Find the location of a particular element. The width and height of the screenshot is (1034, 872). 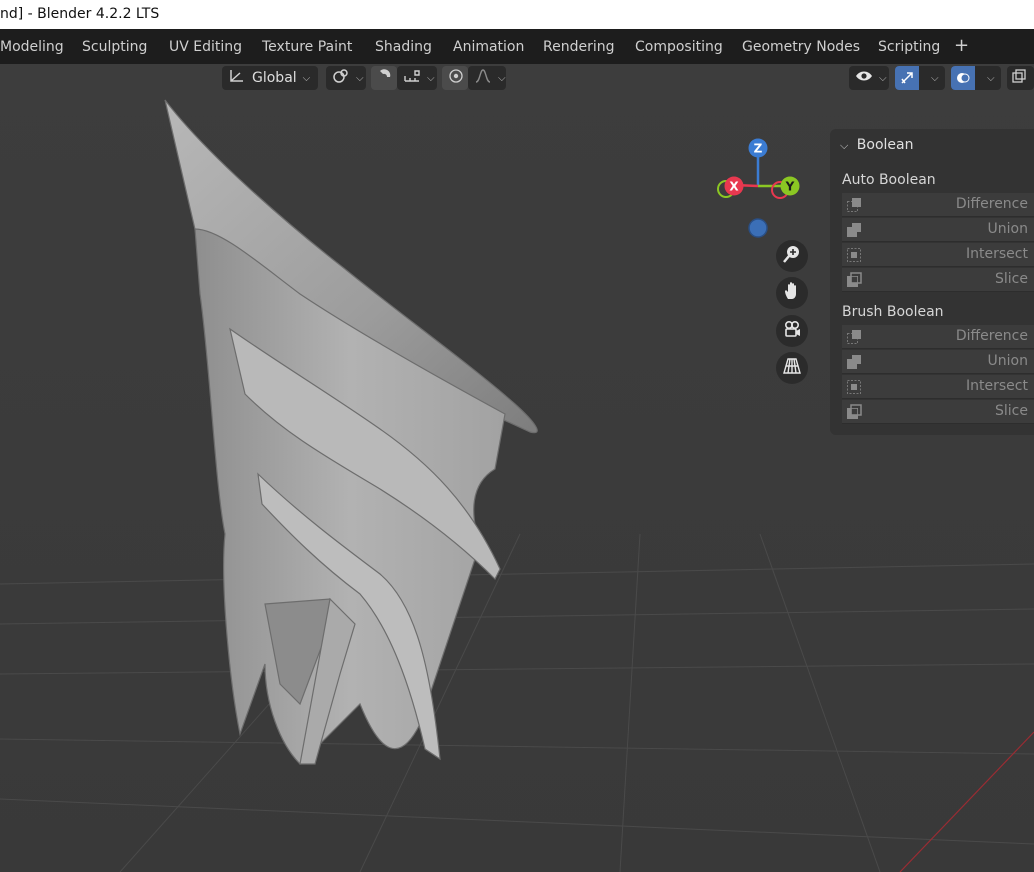

auto-intersect-label: Intersect is located at coordinates (997, 254).